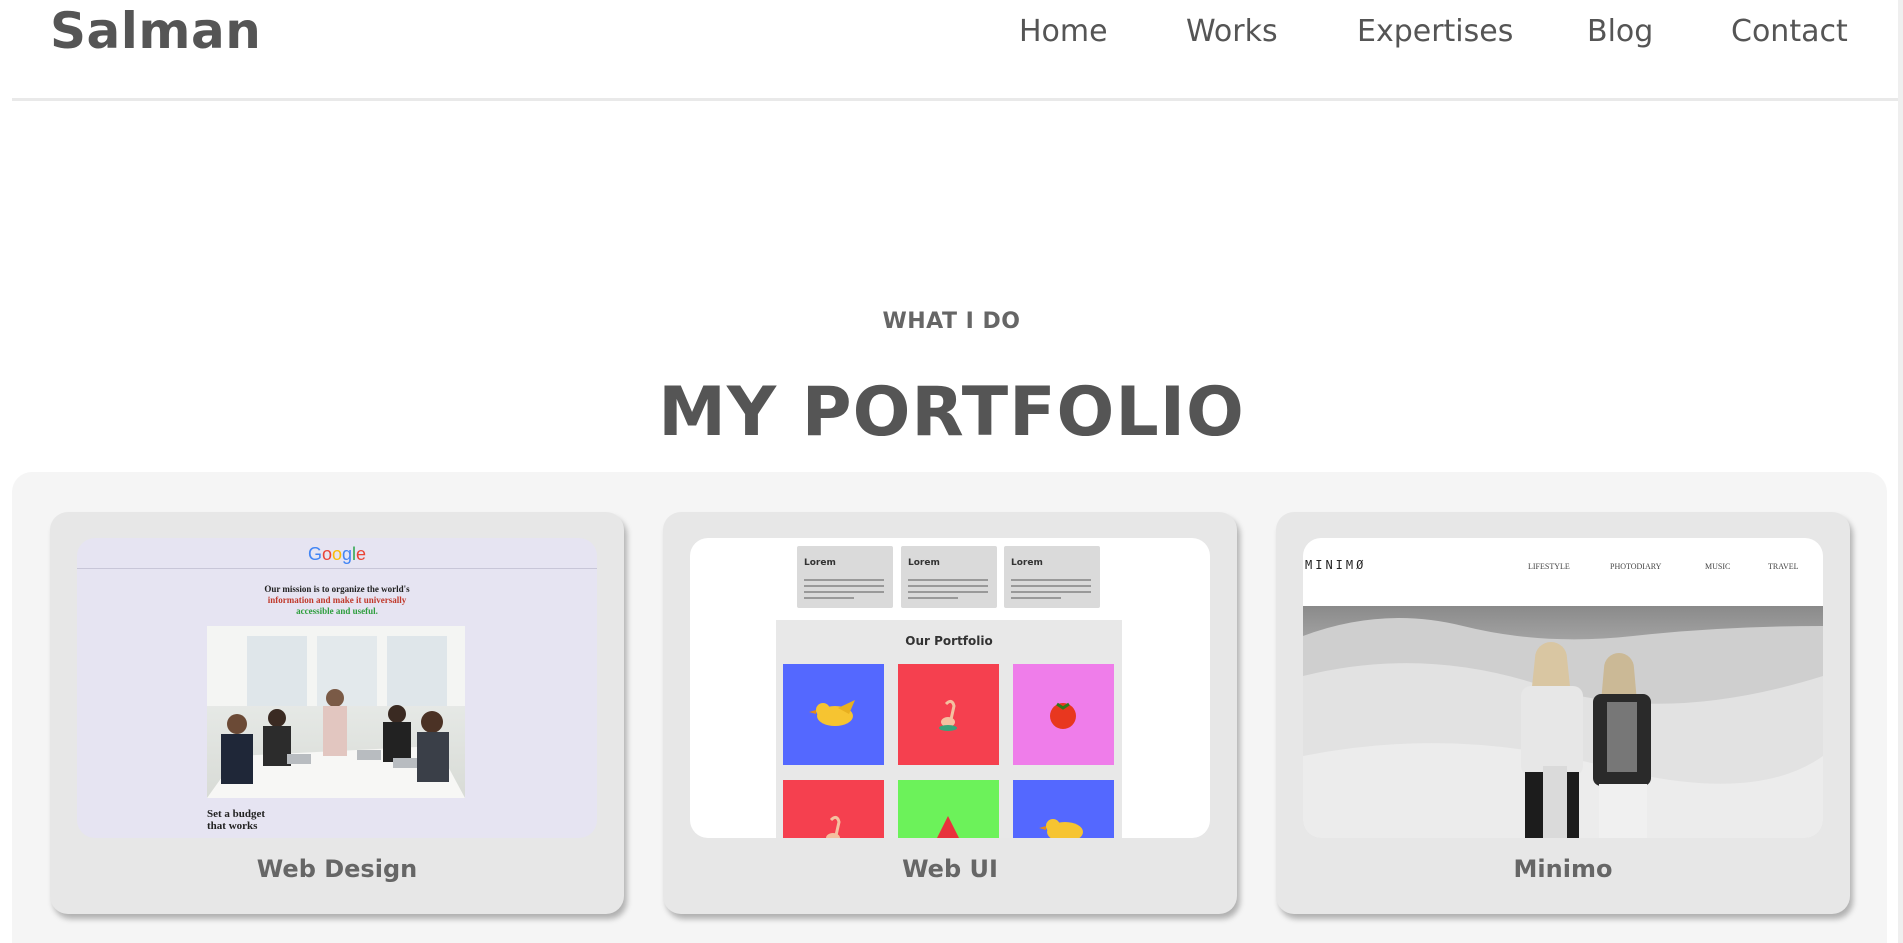 The width and height of the screenshot is (1903, 943). Describe the element at coordinates (955, 34) in the screenshot. I see `main-nav: Home Works Expertises Blog Contact` at that location.